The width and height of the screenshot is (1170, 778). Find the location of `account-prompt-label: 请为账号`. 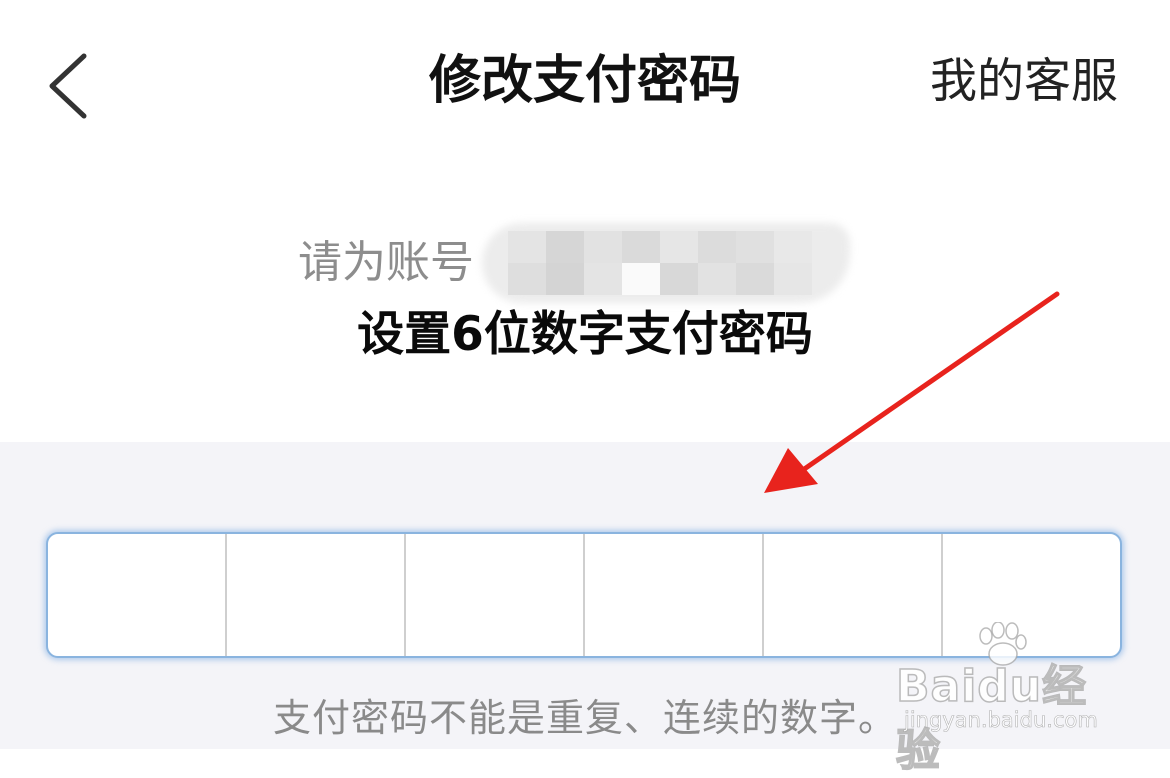

account-prompt-label: 请为账号 is located at coordinates (386, 262).